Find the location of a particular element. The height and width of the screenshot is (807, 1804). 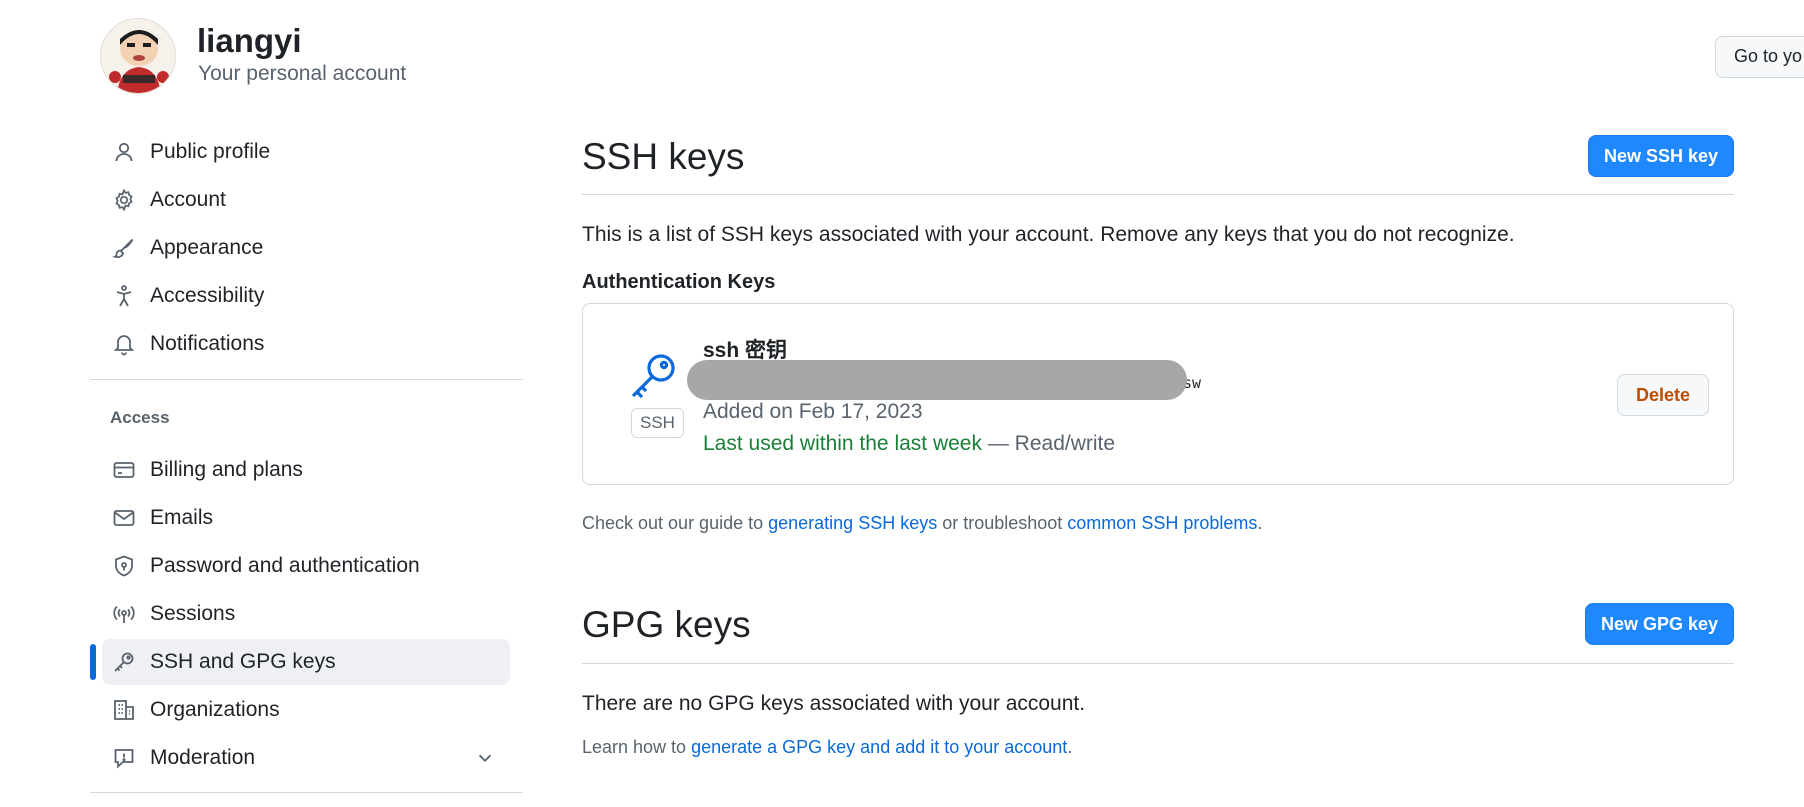

avatar-image is located at coordinates (138, 56).